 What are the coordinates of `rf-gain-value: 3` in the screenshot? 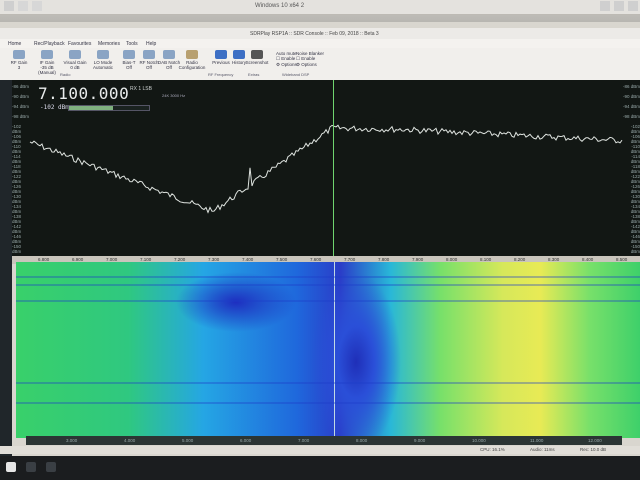 It's located at (19, 67).